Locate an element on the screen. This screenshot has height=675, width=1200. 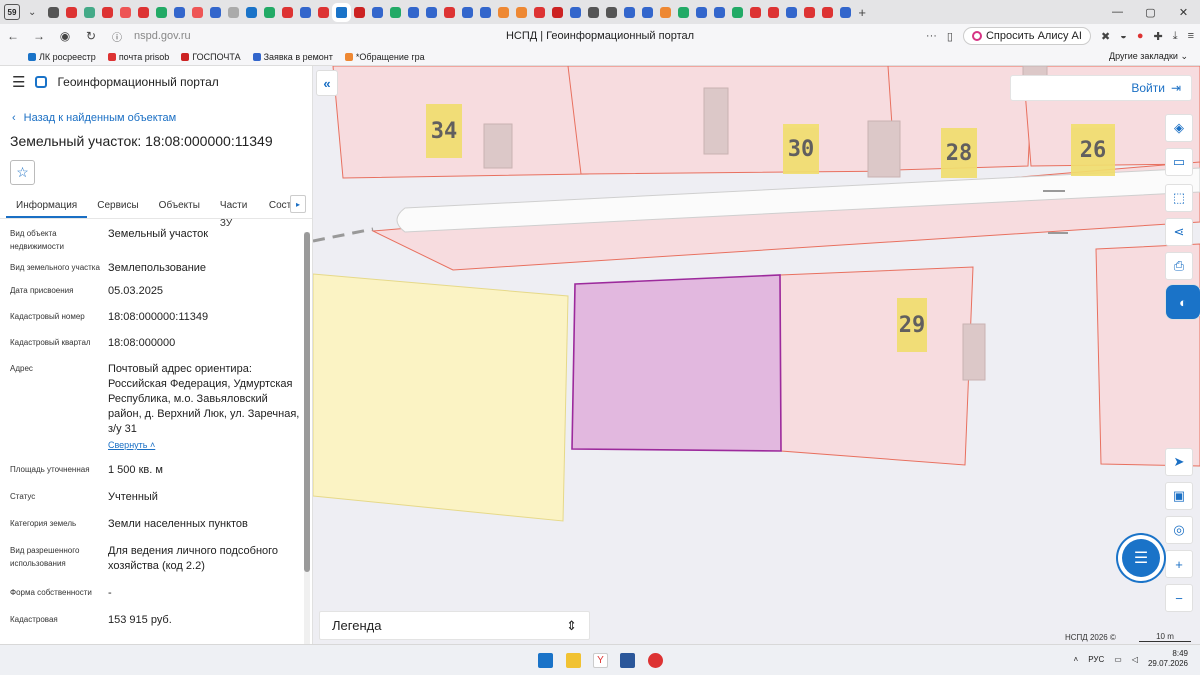
yandex-browser-icon: Y is located at coordinates (600, 660).